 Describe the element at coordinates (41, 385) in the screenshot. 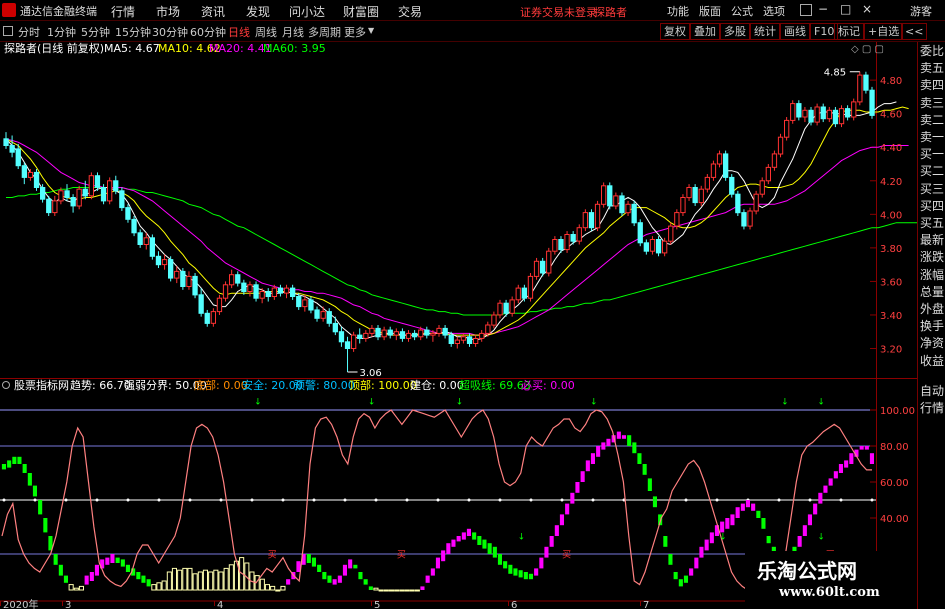

I see `indicator-name: 股票指标网` at that location.